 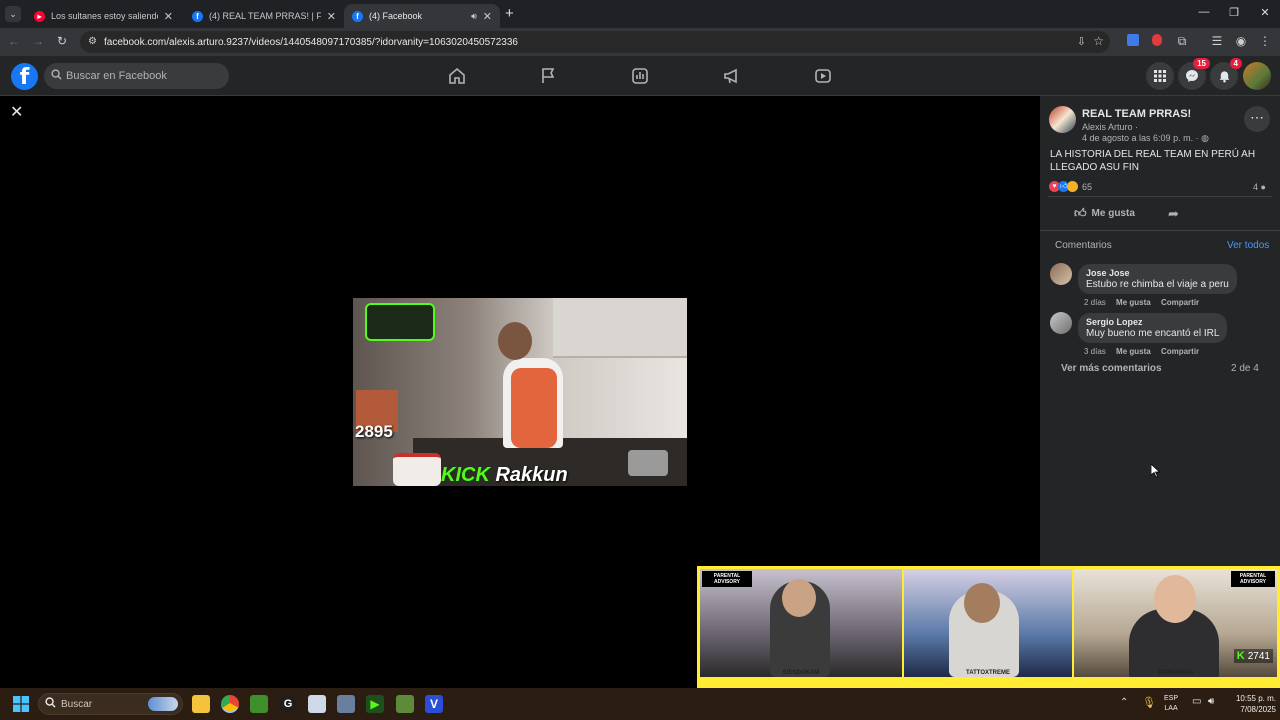 I want to click on extensions-puzzle-icon: ⧉, so click(x=1182, y=41).